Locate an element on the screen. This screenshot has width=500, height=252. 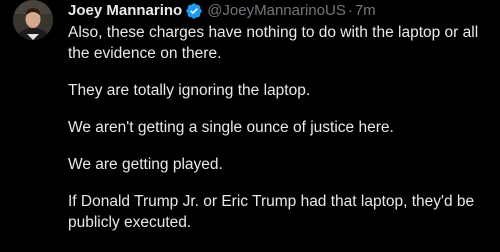
tweet-paragraph: They are totally ignoring the laptop. is located at coordinates (189, 90).